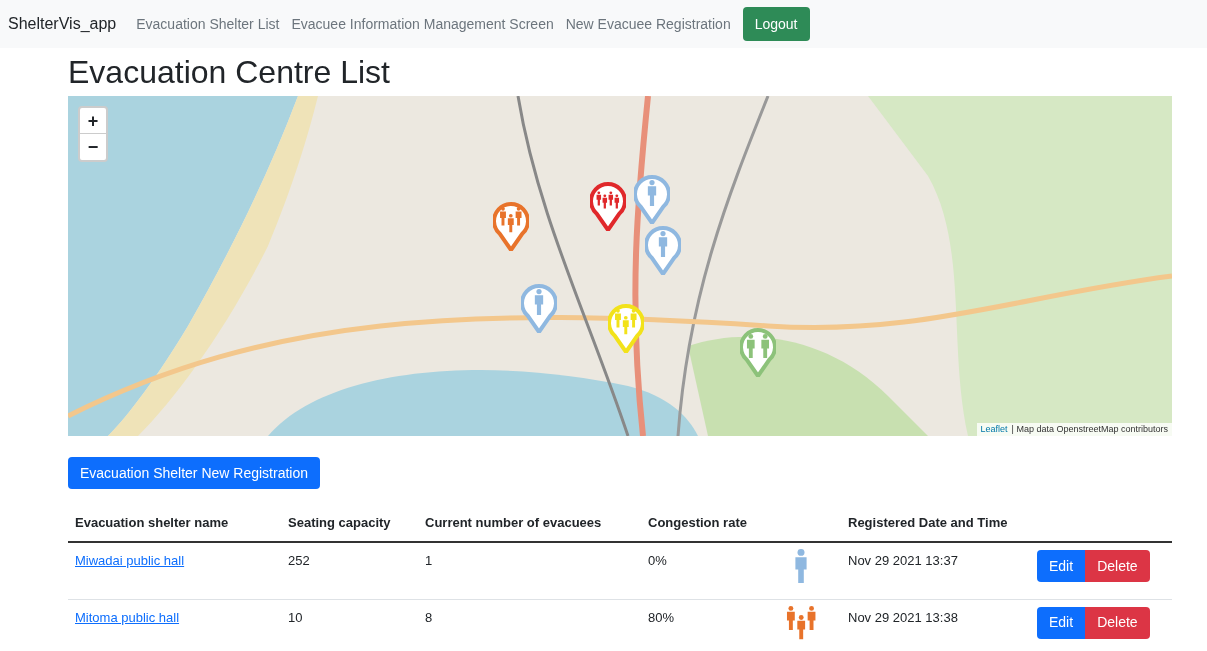 The image size is (1207, 651). What do you see at coordinates (529, 523) in the screenshot?
I see `column-header: Current number of evacuees` at bounding box center [529, 523].